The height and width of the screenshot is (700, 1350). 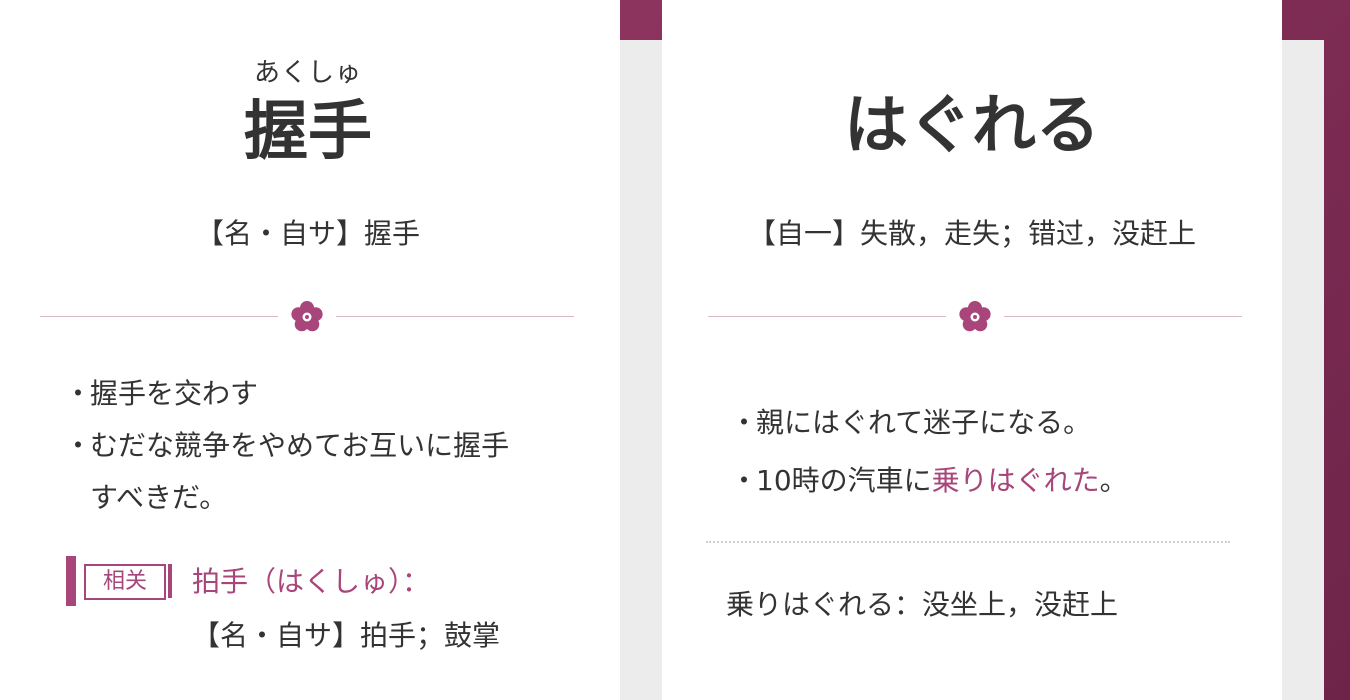 What do you see at coordinates (971, 233) in the screenshot?
I see `definition: 【自一】失散，走失；错过，没赶上` at bounding box center [971, 233].